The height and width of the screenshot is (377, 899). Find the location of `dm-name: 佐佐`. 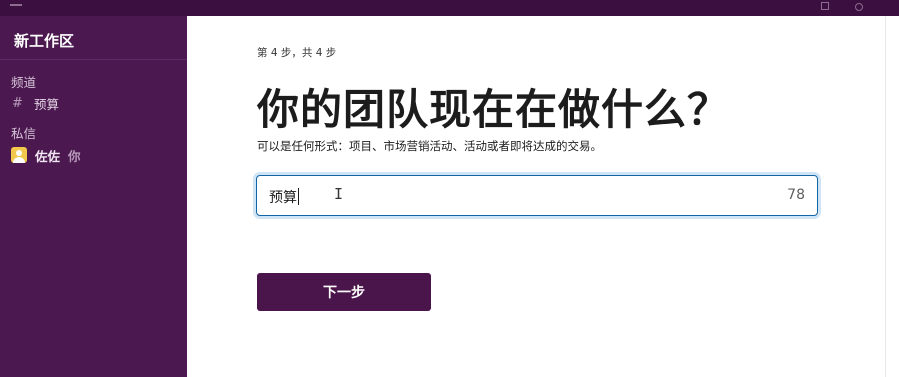

dm-name: 佐佐 is located at coordinates (48, 156).